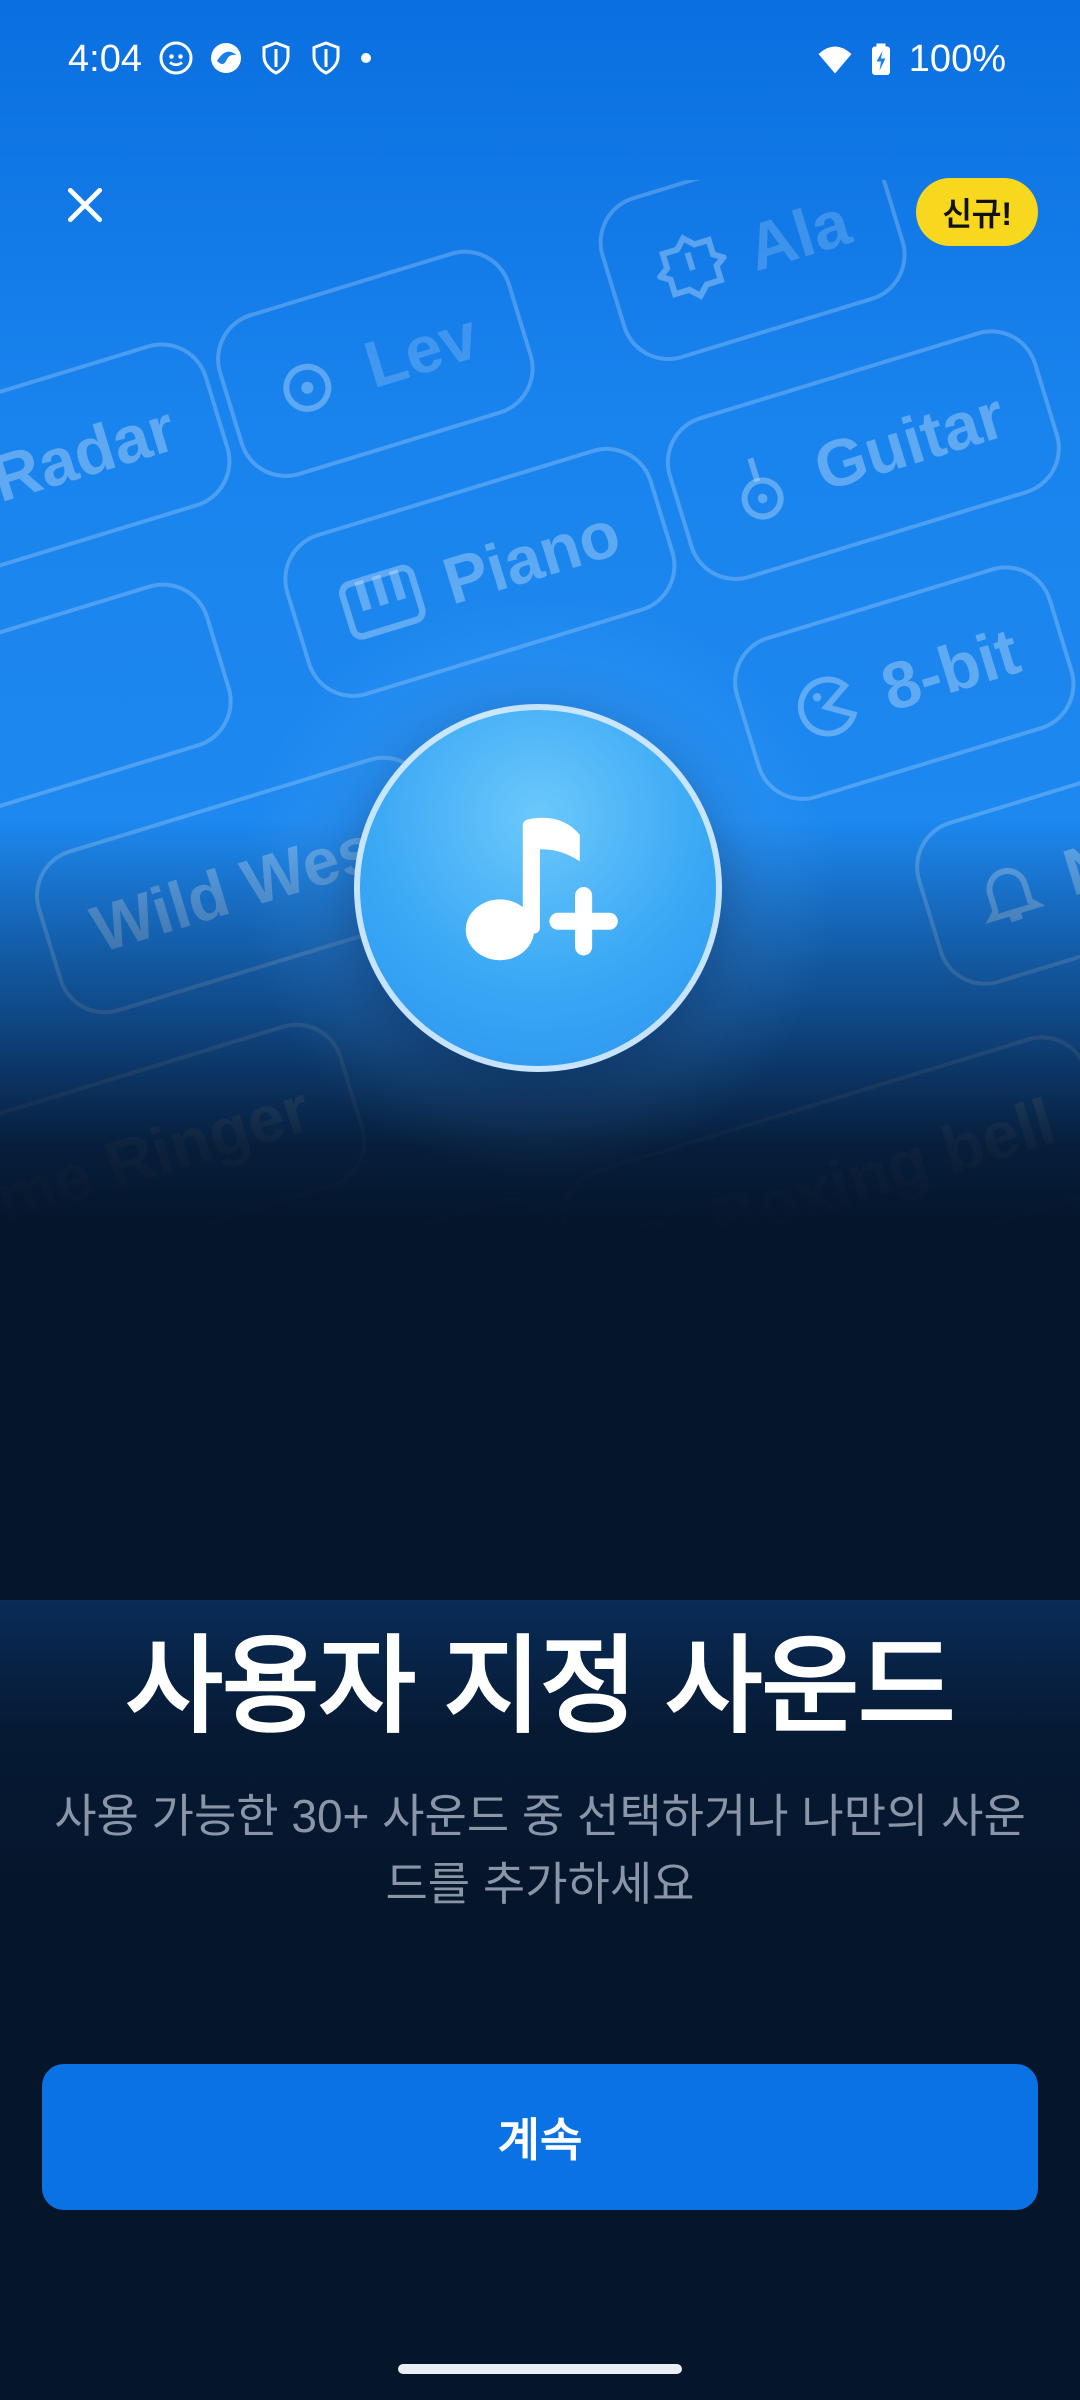 The width and height of the screenshot is (1080, 2400). I want to click on tile-label: Guitar, so click(909, 441).